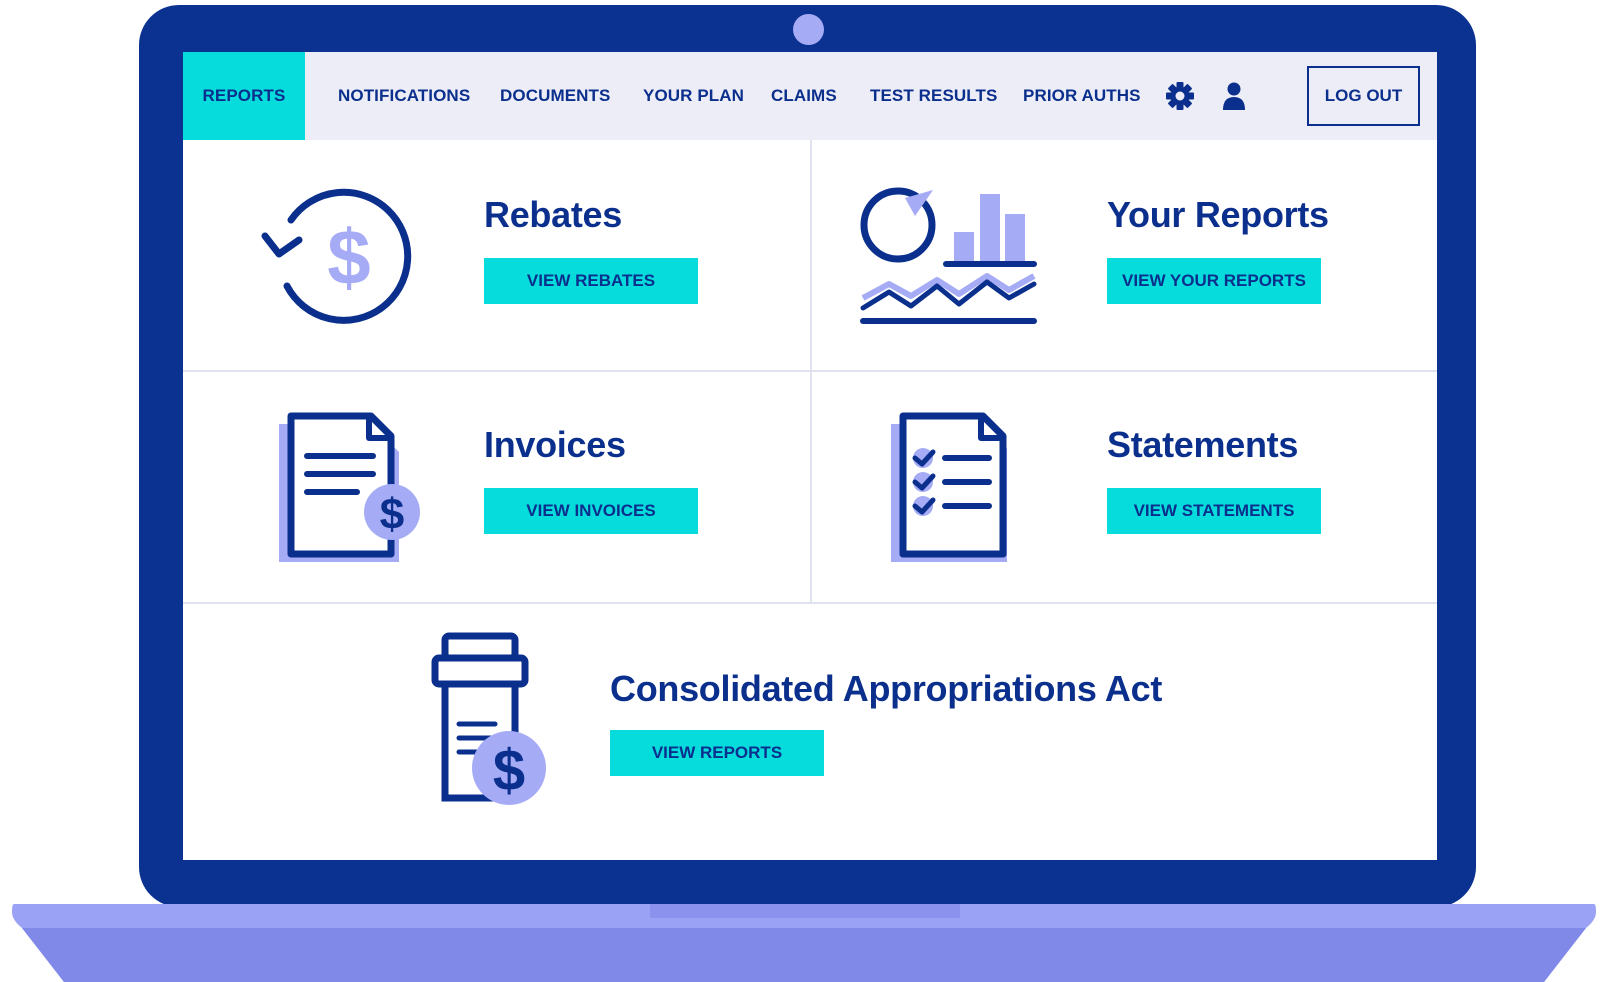  I want to click on laptop-base, so click(804, 943).